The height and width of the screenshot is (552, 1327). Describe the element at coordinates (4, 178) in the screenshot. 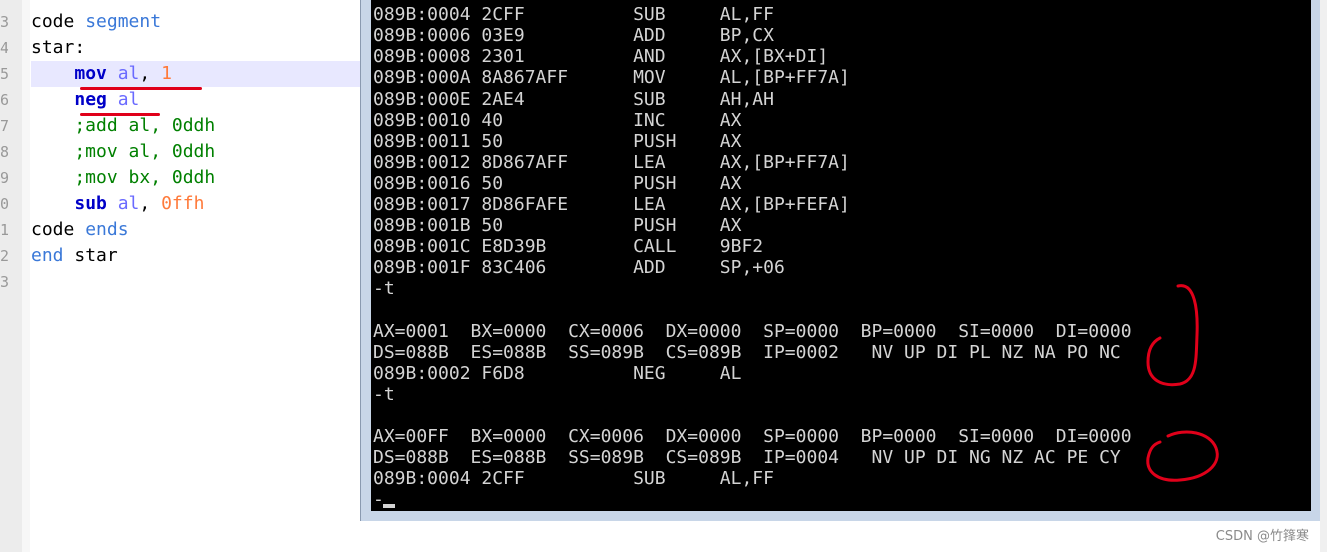

I see `line-number: 9` at that location.